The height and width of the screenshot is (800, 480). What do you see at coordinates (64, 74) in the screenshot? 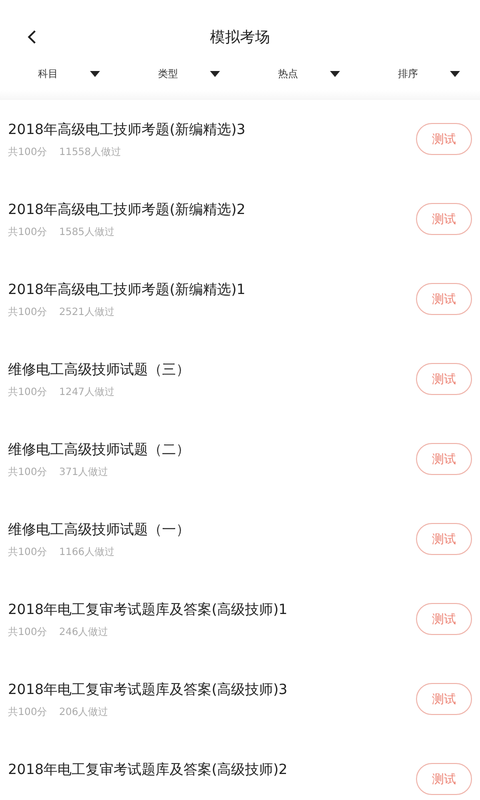
I see `filter-dropdown: 科目` at bounding box center [64, 74].